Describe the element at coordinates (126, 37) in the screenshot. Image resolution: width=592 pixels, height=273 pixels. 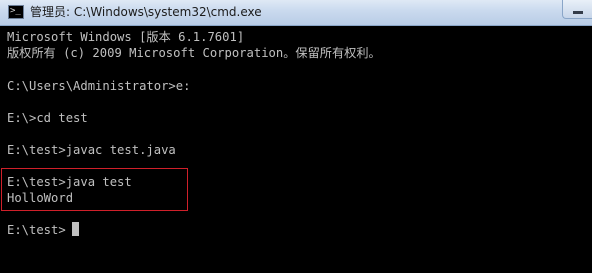
I see `console-line: Microsoft Windows [版本 6.1.7601]` at that location.